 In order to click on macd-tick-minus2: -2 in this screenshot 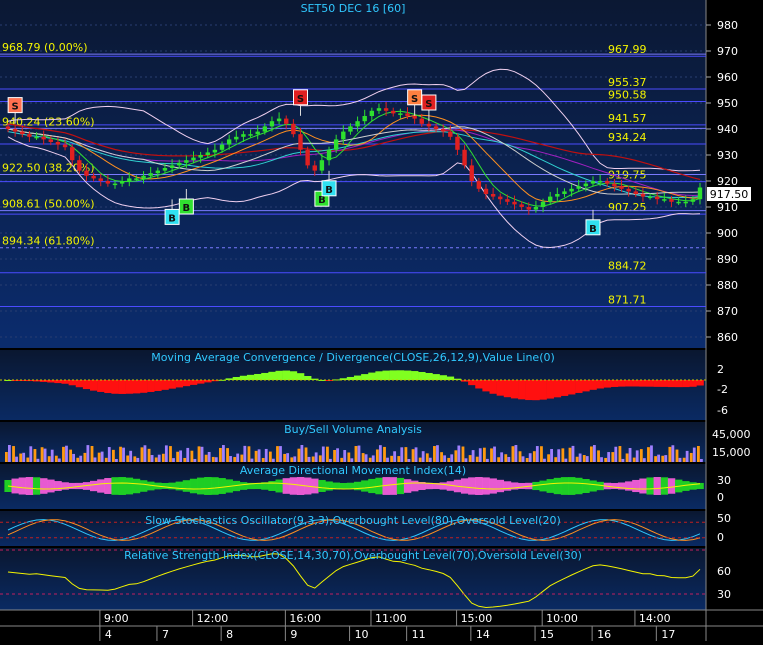, I will do `click(722, 389)`.